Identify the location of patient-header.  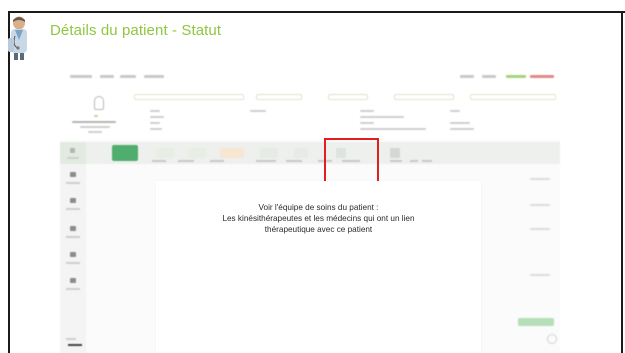
(310, 114).